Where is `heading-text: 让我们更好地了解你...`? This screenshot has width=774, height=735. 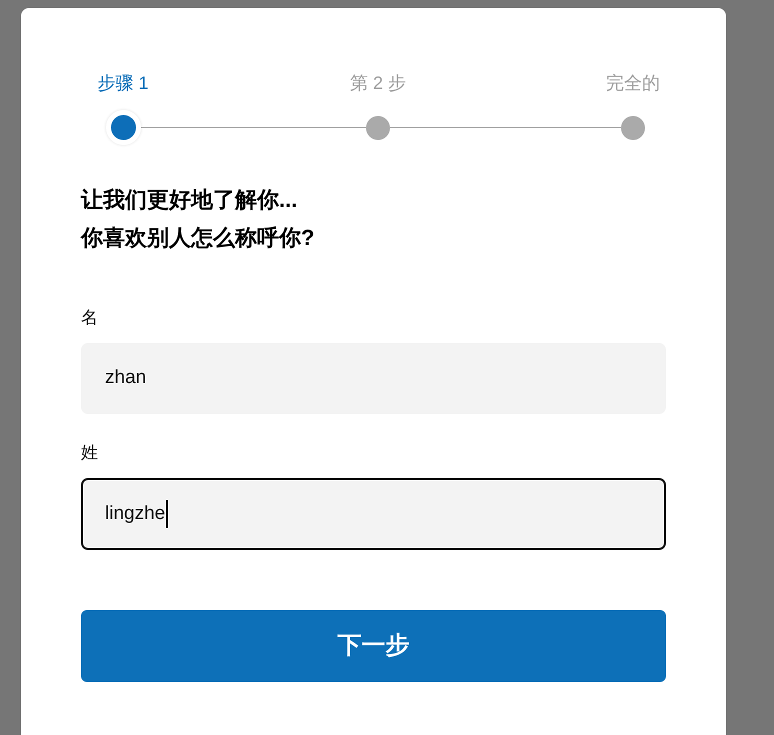
heading-text: 让我们更好地了解你... is located at coordinates (189, 200).